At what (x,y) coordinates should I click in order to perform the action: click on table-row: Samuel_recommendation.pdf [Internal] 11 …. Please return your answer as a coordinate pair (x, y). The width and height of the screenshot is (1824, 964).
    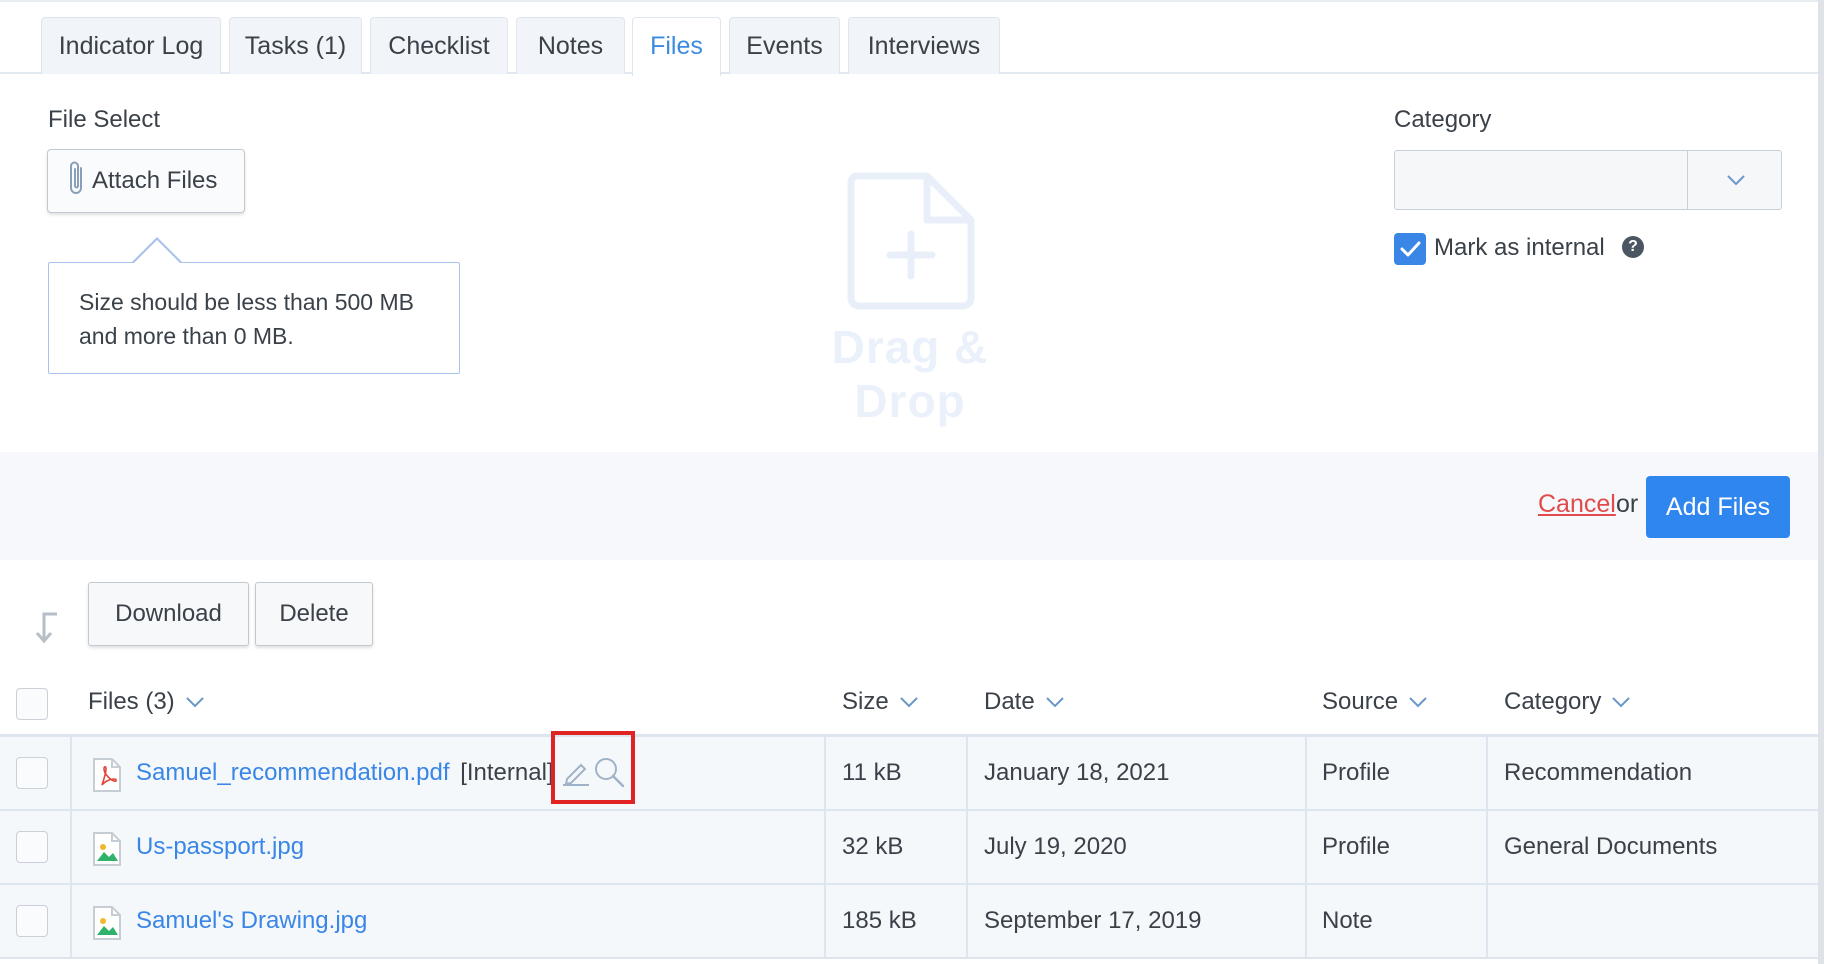
    Looking at the image, I should click on (909, 774).